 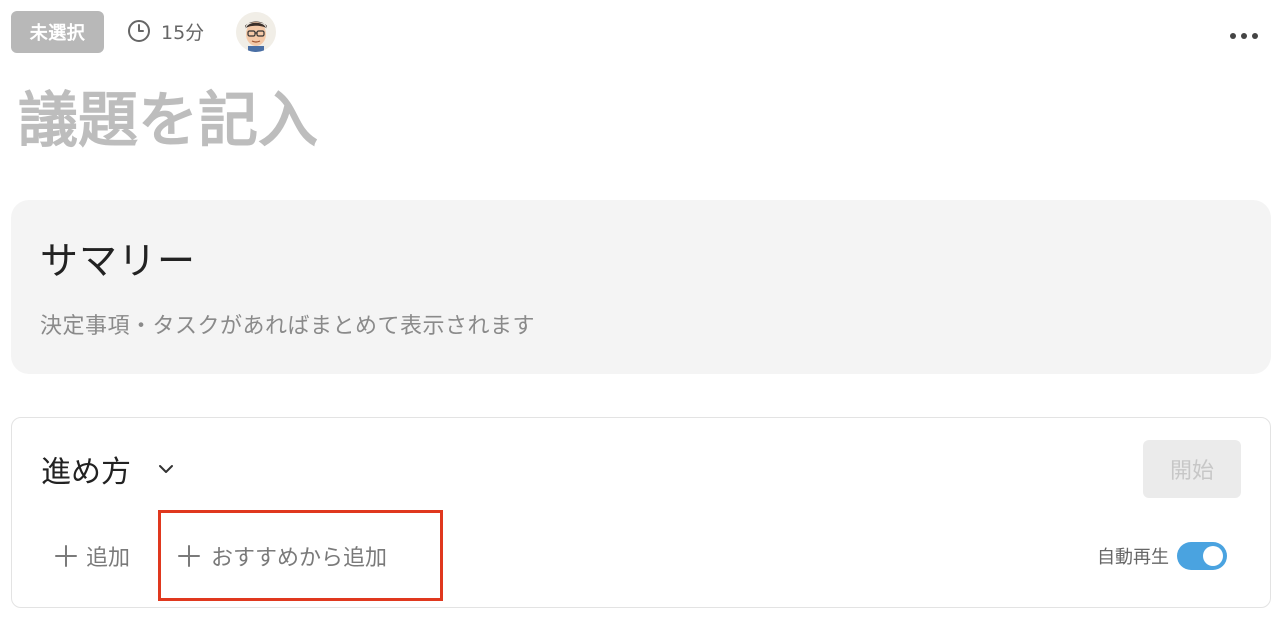 What do you see at coordinates (1213, 556) in the screenshot?
I see `toggle-knob` at bounding box center [1213, 556].